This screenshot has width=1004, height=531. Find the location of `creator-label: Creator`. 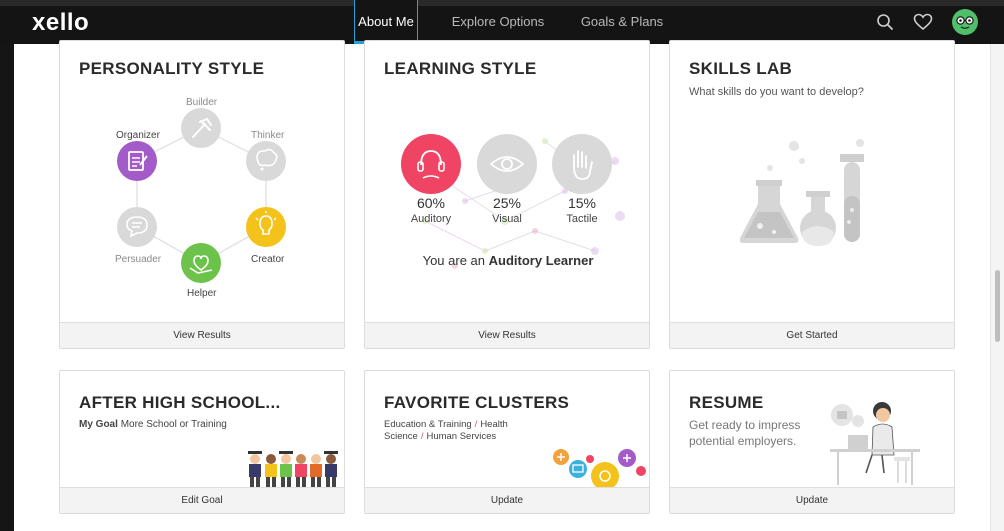

creator-label: Creator is located at coordinates (268, 259).